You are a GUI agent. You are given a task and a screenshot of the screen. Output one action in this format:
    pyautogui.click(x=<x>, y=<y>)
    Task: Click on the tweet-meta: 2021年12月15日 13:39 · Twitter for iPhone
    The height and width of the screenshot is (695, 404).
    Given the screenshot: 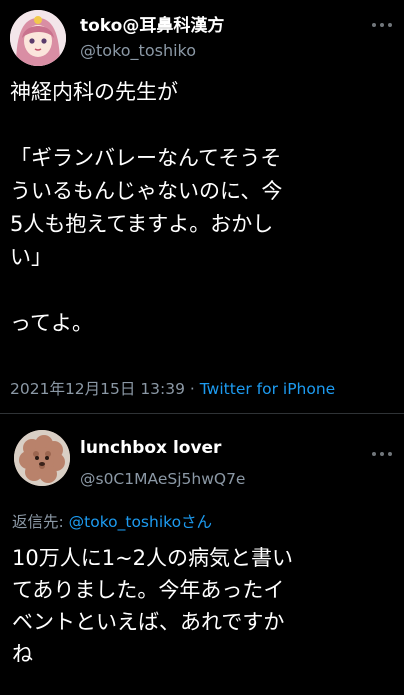 What is the action you would take?
    pyautogui.click(x=172, y=388)
    